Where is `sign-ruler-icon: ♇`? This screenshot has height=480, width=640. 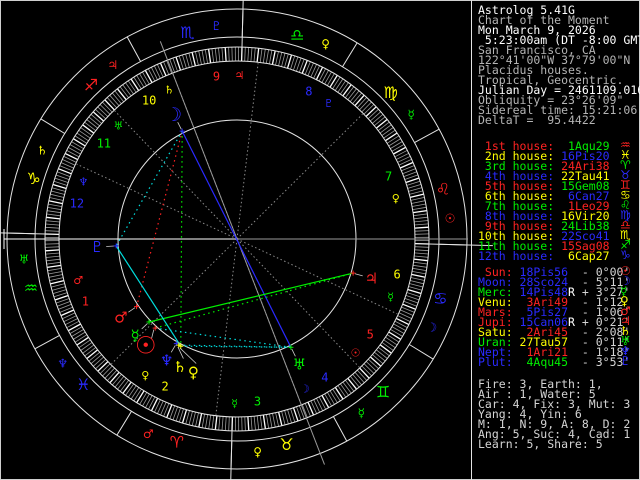 sign-ruler-icon: ♇ is located at coordinates (216, 26).